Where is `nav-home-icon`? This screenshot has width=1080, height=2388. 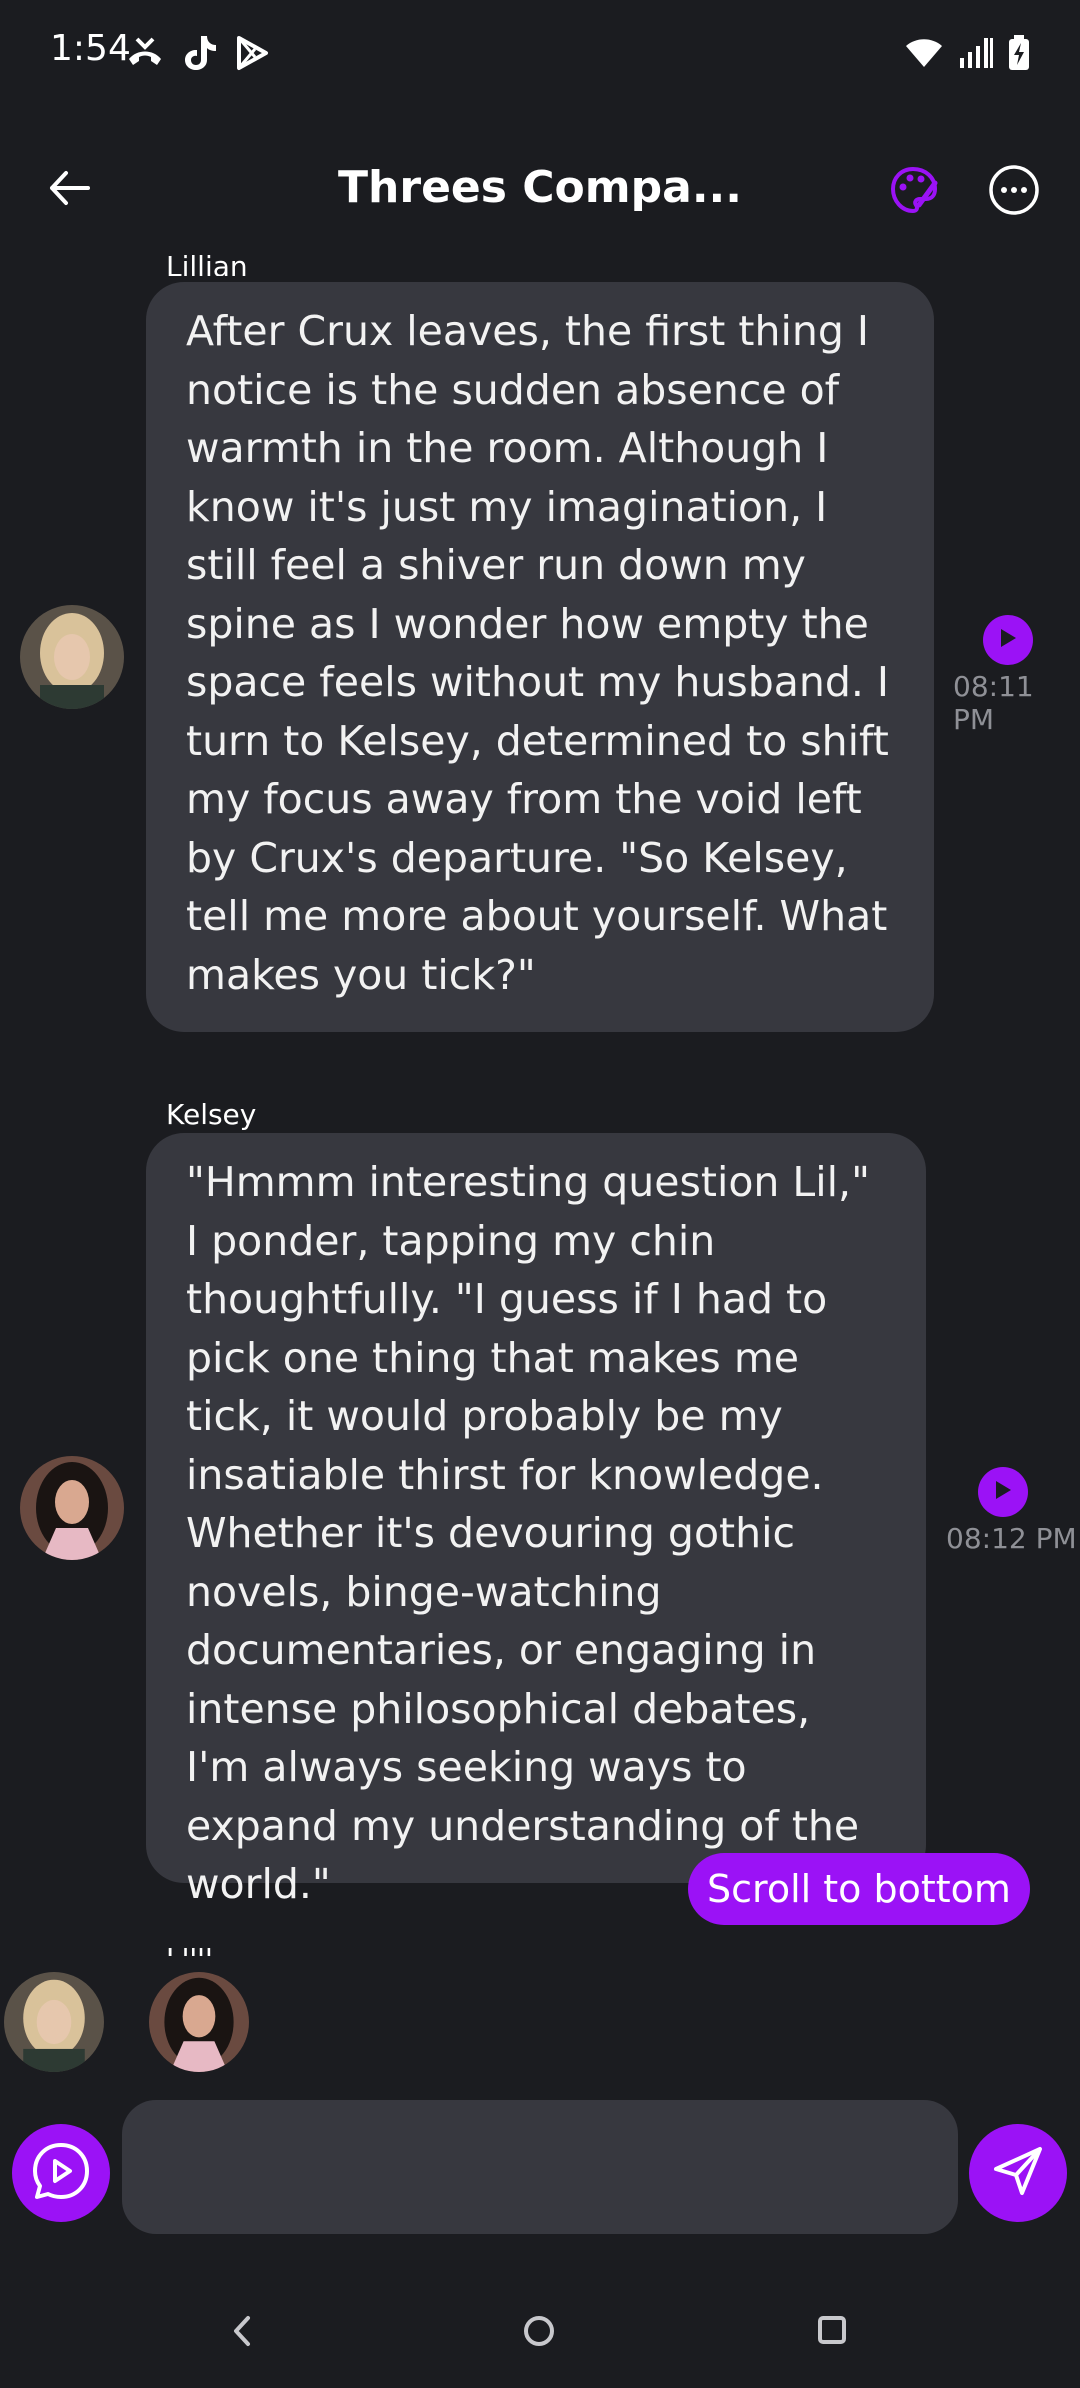
nav-home-icon is located at coordinates (539, 2333).